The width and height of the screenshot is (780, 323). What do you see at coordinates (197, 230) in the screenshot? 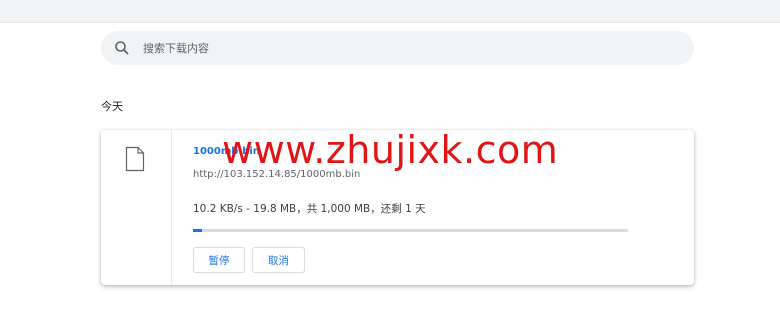
I see `download-progress-fill` at bounding box center [197, 230].